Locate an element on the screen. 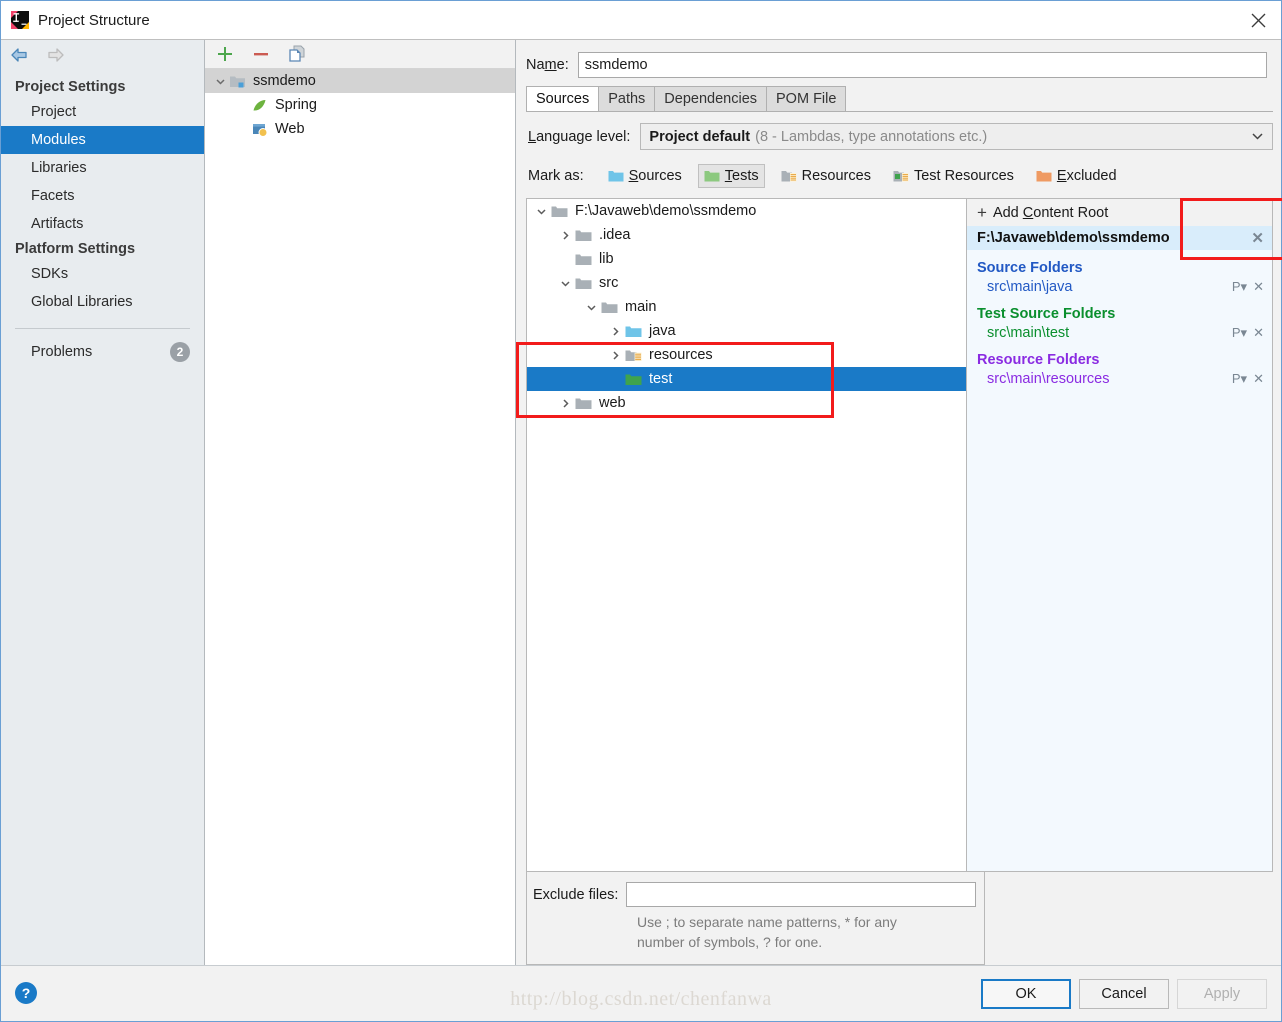 This screenshot has width=1282, height=1022. sidebar-item-sdks: SDKs is located at coordinates (102, 274).